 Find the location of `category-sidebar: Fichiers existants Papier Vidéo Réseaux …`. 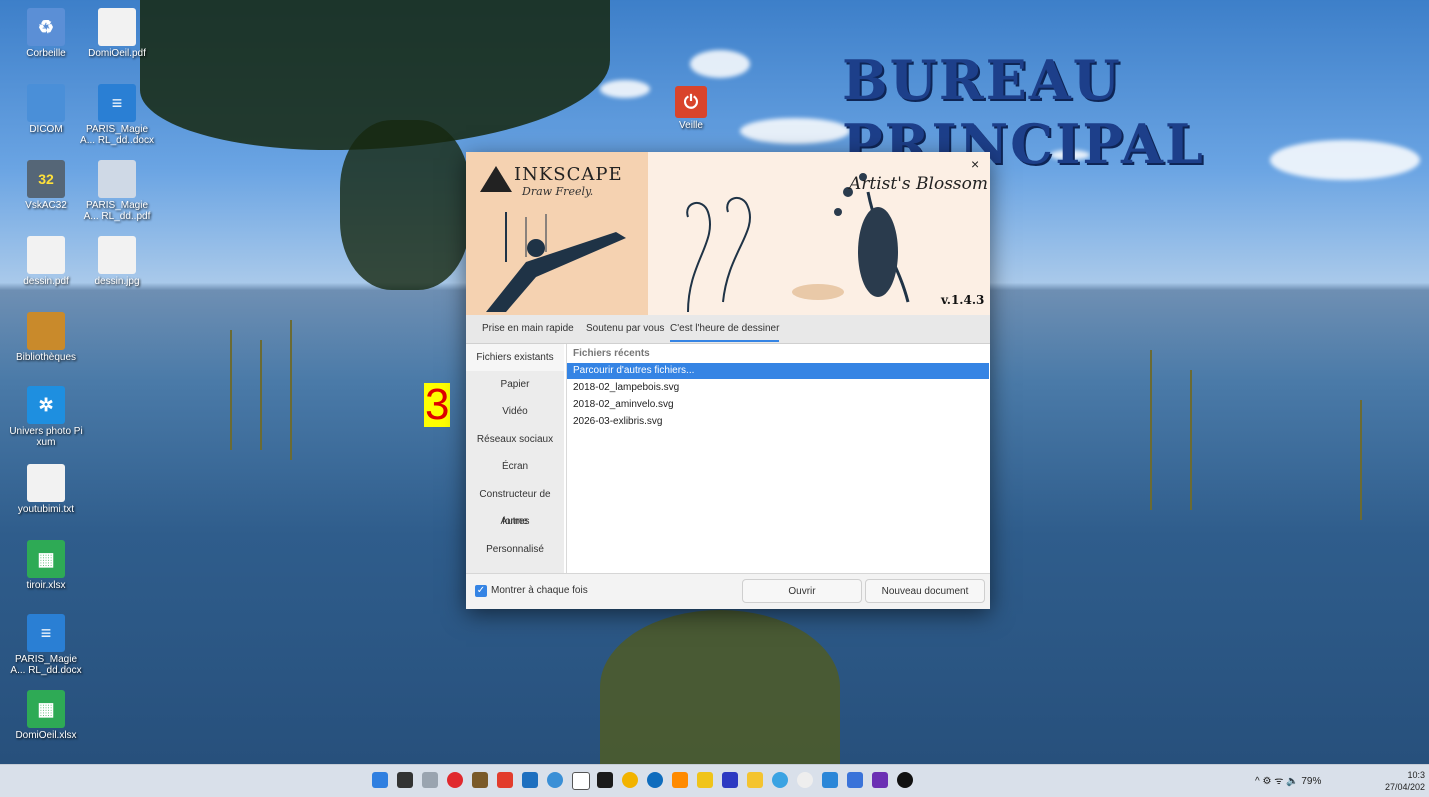

category-sidebar: Fichiers existants Papier Vidéo Réseaux … is located at coordinates (515, 459).